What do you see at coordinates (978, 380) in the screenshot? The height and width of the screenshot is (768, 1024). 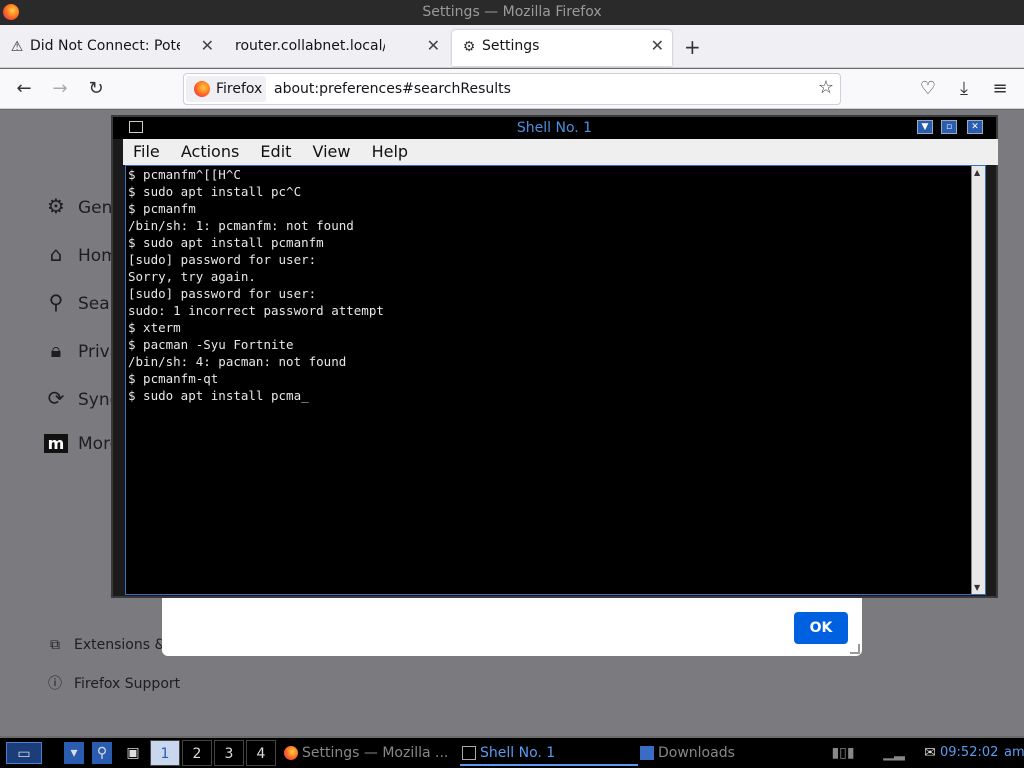 I see `terminal-scrollbar: ▲ ▼` at bounding box center [978, 380].